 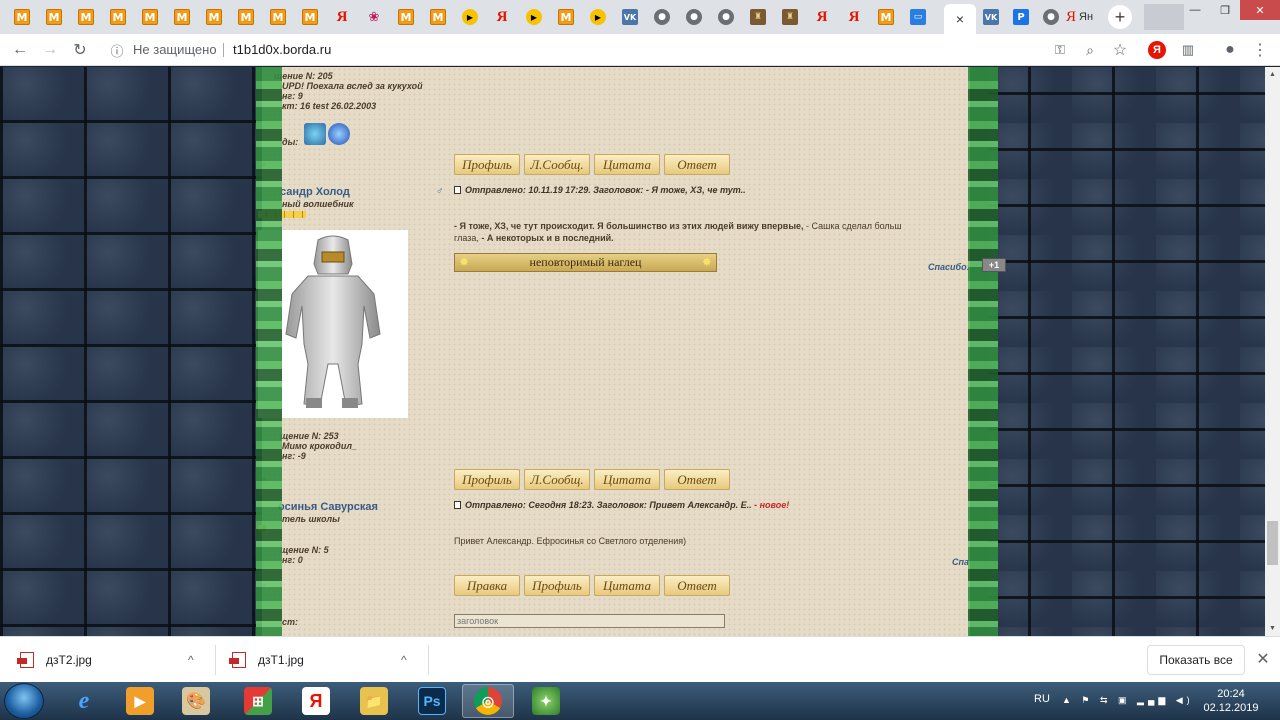 I want to click on title-input, so click(x=589, y=621).